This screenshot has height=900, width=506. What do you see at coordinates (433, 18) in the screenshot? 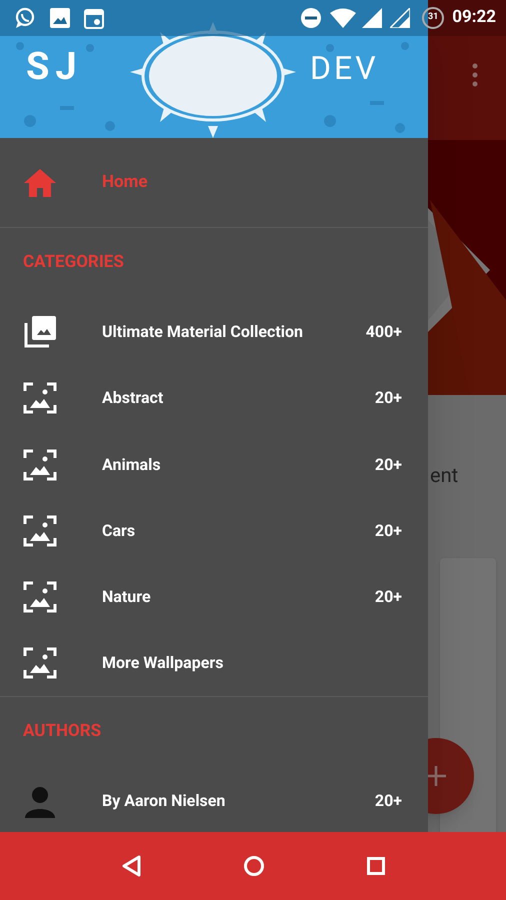
I see `calendar-badge: 31` at bounding box center [433, 18].